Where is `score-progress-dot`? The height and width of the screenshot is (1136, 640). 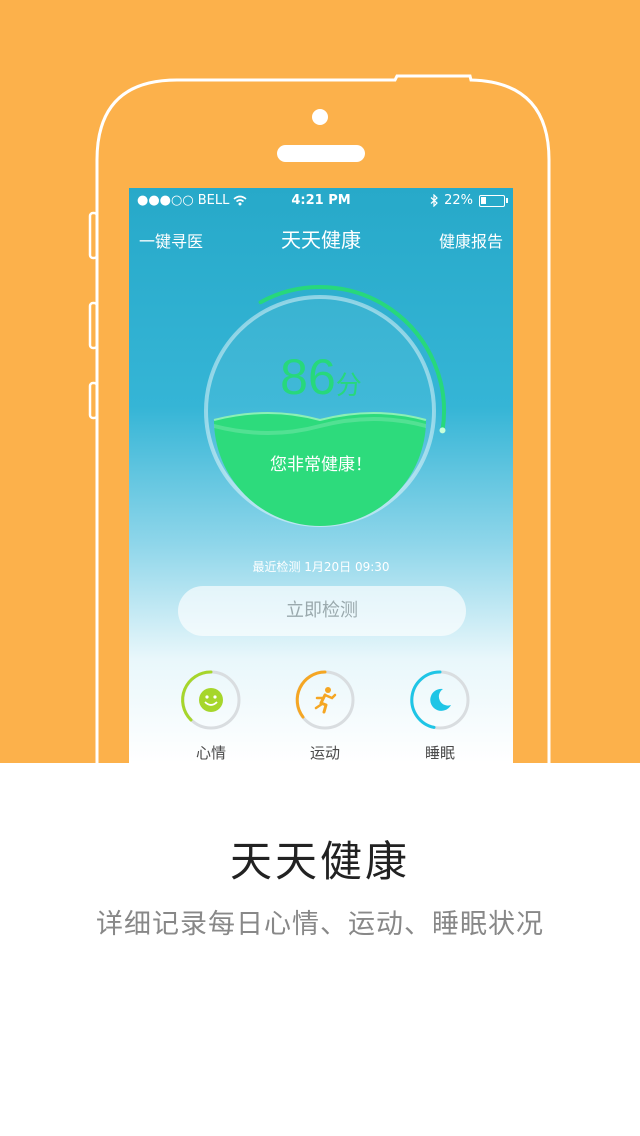
score-progress-dot is located at coordinates (442, 430).